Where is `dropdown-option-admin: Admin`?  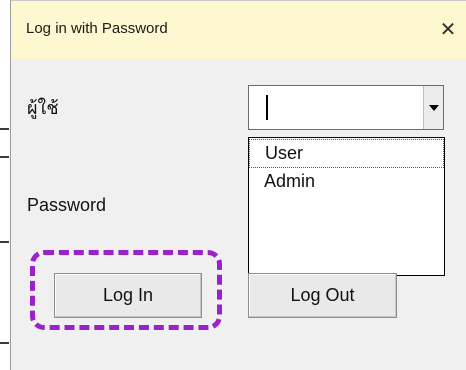 dropdown-option-admin: Admin is located at coordinates (346, 182).